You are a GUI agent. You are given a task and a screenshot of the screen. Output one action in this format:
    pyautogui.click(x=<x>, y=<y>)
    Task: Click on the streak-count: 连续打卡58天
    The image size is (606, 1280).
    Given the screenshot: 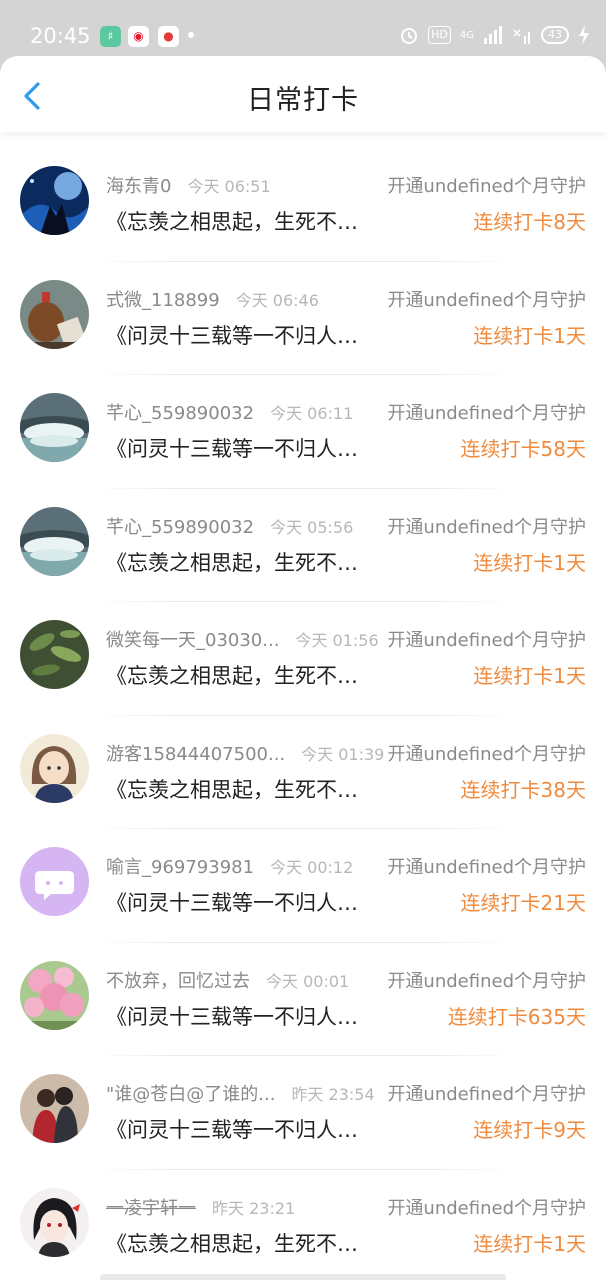 What is the action you would take?
    pyautogui.click(x=523, y=449)
    